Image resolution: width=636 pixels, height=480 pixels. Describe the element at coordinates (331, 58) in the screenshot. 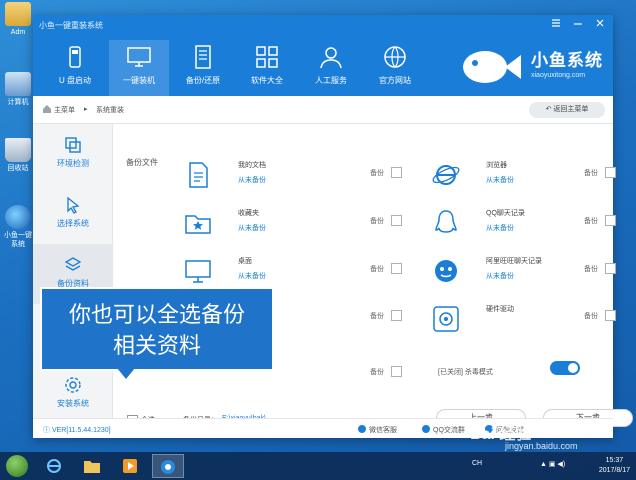

I see `support-person-icon` at that location.